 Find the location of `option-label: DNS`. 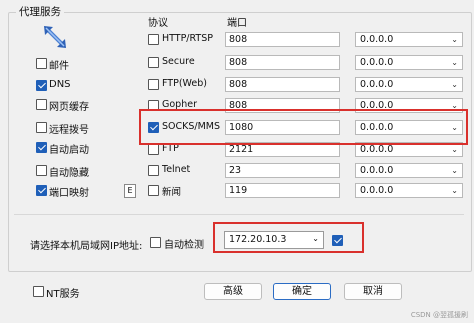

option-label: DNS is located at coordinates (60, 84).